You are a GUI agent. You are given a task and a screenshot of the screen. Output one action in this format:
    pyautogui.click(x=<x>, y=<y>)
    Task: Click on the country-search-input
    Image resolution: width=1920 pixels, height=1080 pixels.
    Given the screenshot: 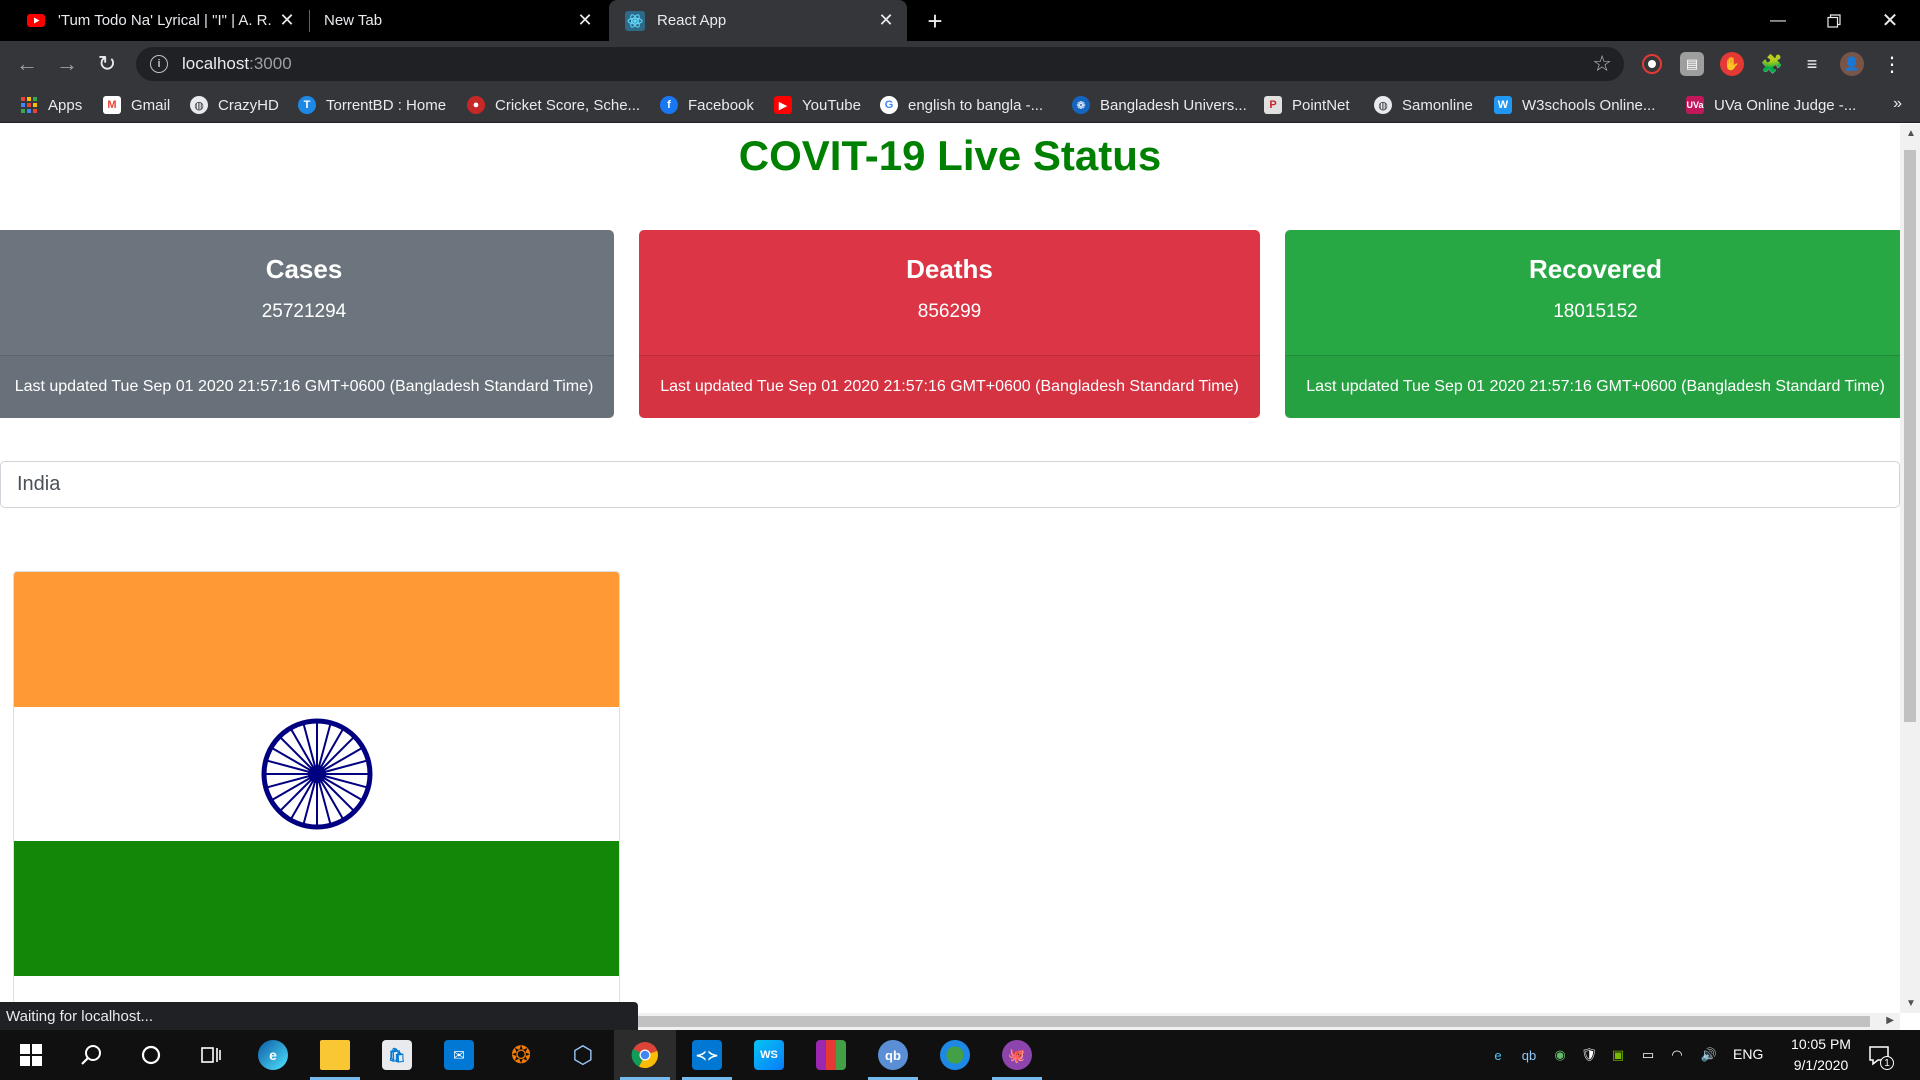 What is the action you would take?
    pyautogui.click(x=950, y=484)
    